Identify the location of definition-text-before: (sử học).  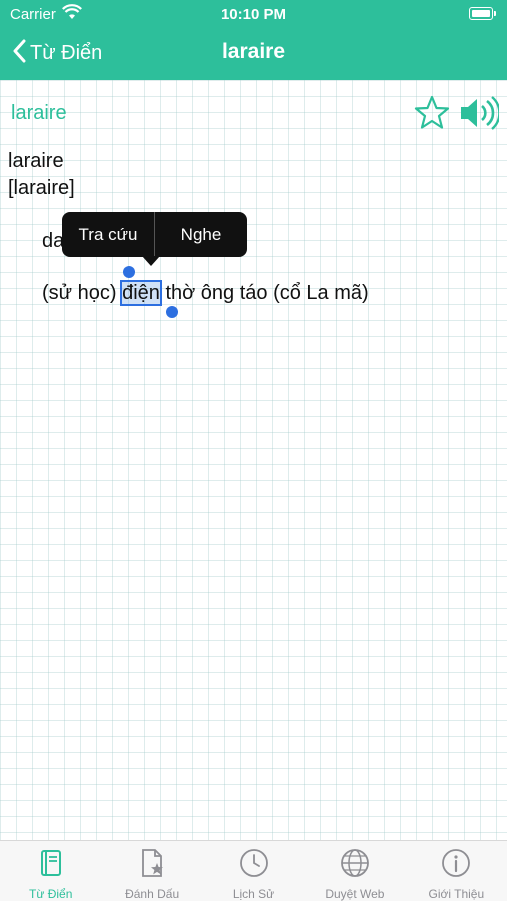
(82, 293).